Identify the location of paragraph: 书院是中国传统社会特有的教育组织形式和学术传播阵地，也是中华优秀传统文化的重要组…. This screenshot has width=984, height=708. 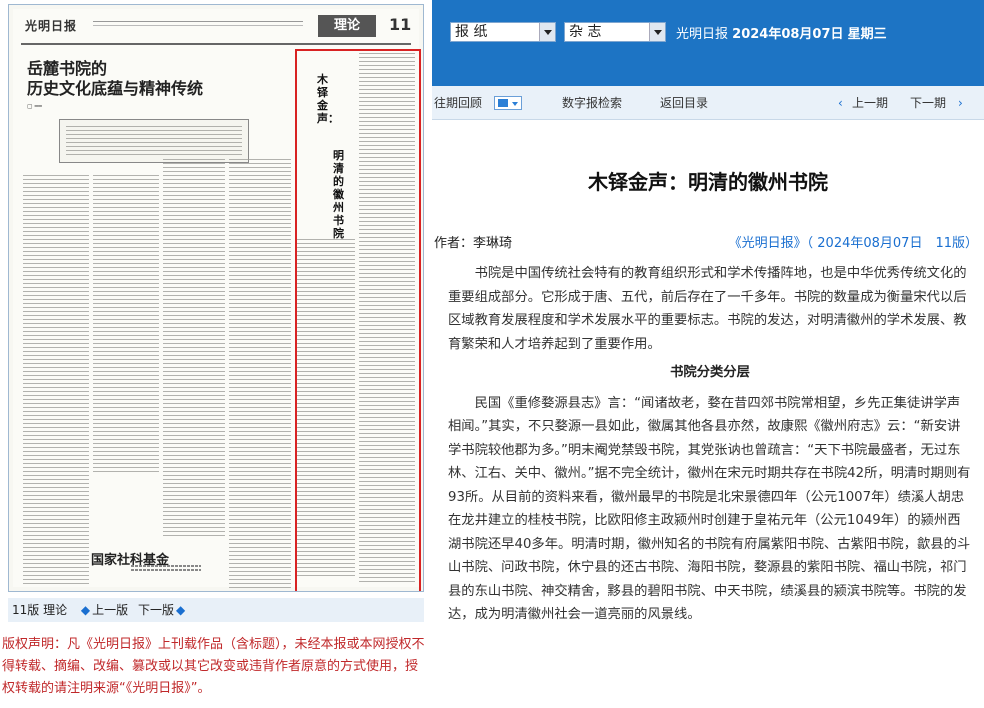
(707, 309).